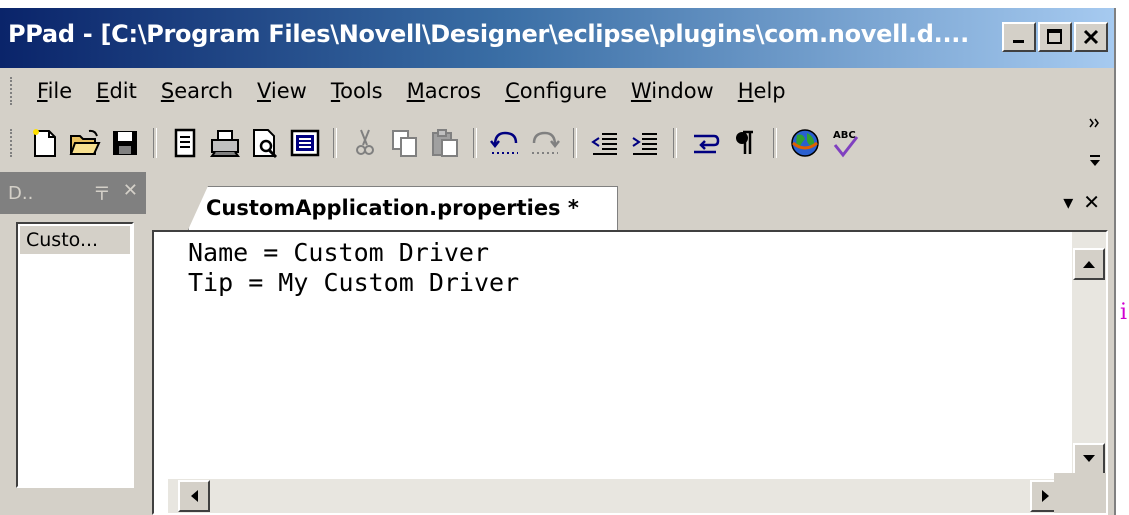 The height and width of the screenshot is (515, 1129). I want to click on menu-window: Window, so click(672, 91).